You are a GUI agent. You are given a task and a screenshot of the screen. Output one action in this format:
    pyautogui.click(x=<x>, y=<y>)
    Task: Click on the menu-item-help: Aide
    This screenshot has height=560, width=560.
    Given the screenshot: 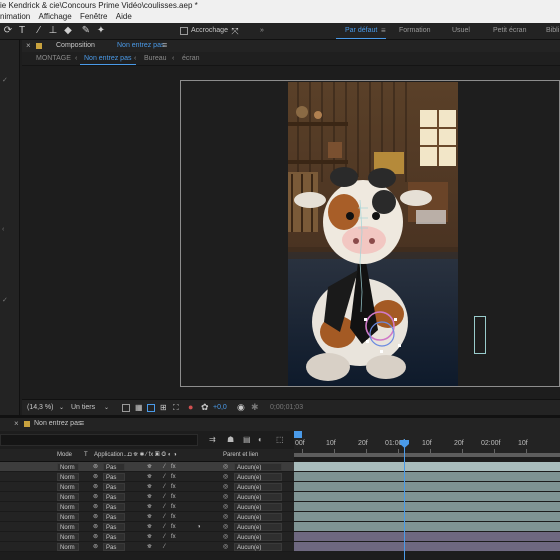 What is the action you would take?
    pyautogui.click(x=124, y=17)
    